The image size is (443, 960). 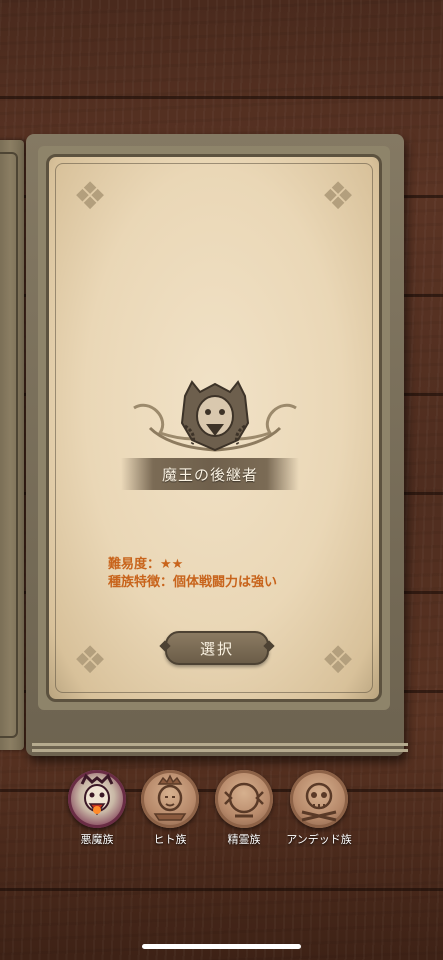 I want to click on character-title: 魔王の後継者, so click(x=209, y=474).